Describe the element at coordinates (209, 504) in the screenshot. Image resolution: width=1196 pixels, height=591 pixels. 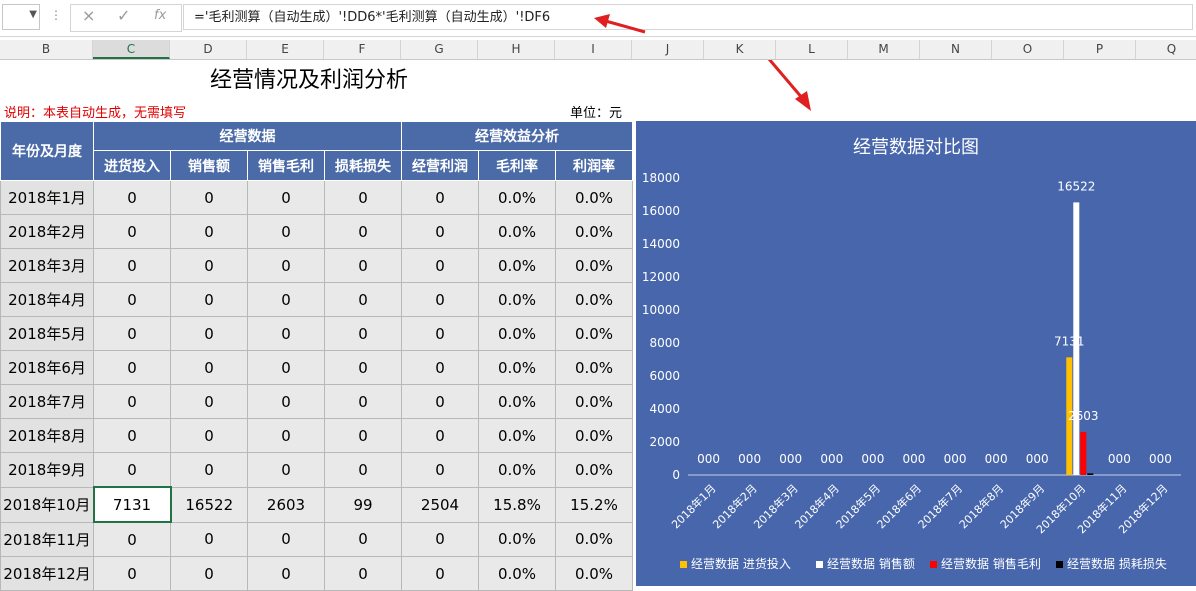
I see `value-cell: 16522` at that location.